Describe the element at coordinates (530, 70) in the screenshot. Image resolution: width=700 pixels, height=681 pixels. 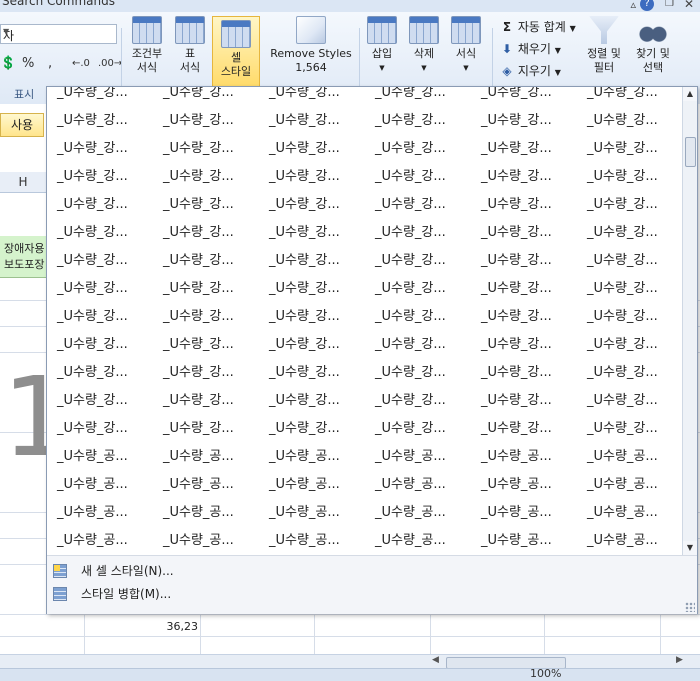
I see `clear-button: ◈ 지우기 ▼` at that location.